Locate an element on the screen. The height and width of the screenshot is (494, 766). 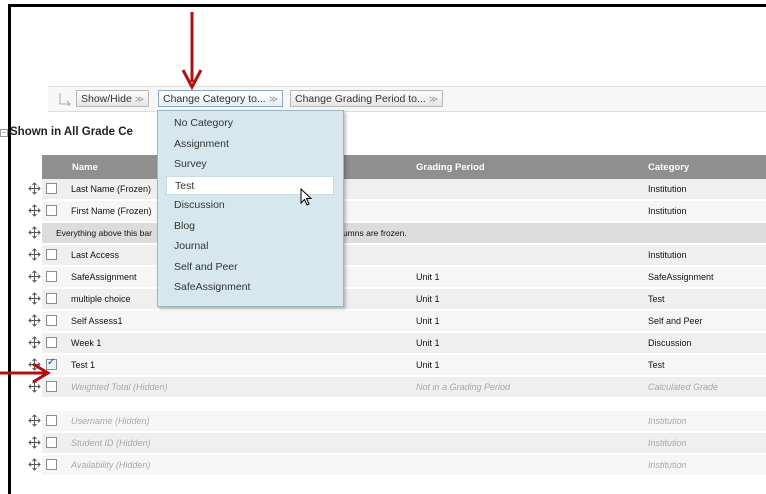
section-title: Shown in All Grade Ce is located at coordinates (71, 132).